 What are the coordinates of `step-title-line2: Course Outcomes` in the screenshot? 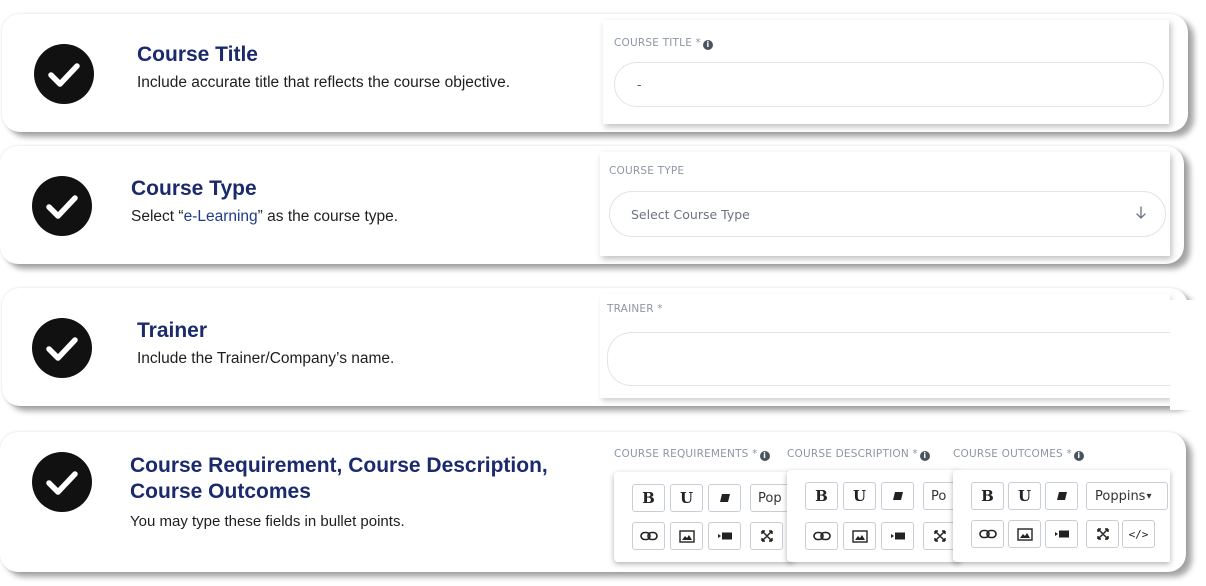 It's located at (220, 491).